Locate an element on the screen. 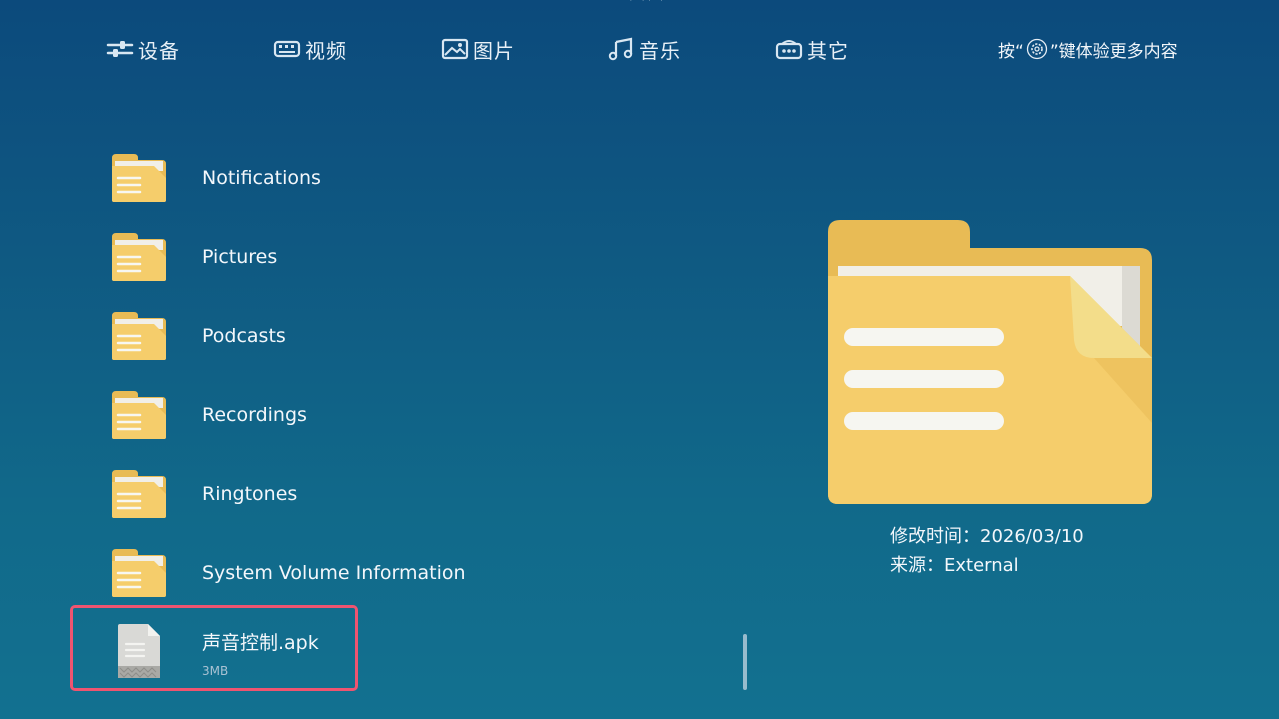 This screenshot has height=719, width=1279. folder-name: Podcasts is located at coordinates (244, 336).